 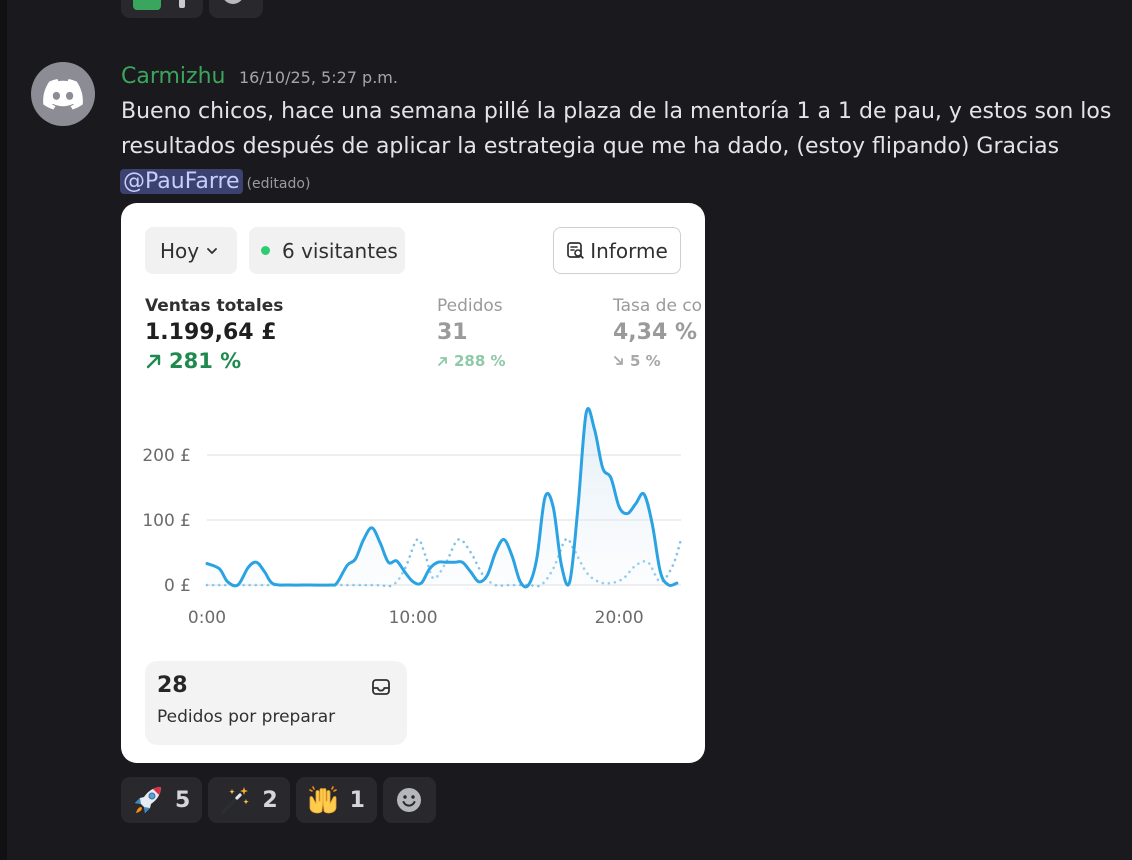 I want to click on orders-to-prepare-count: 28, so click(x=172, y=685).